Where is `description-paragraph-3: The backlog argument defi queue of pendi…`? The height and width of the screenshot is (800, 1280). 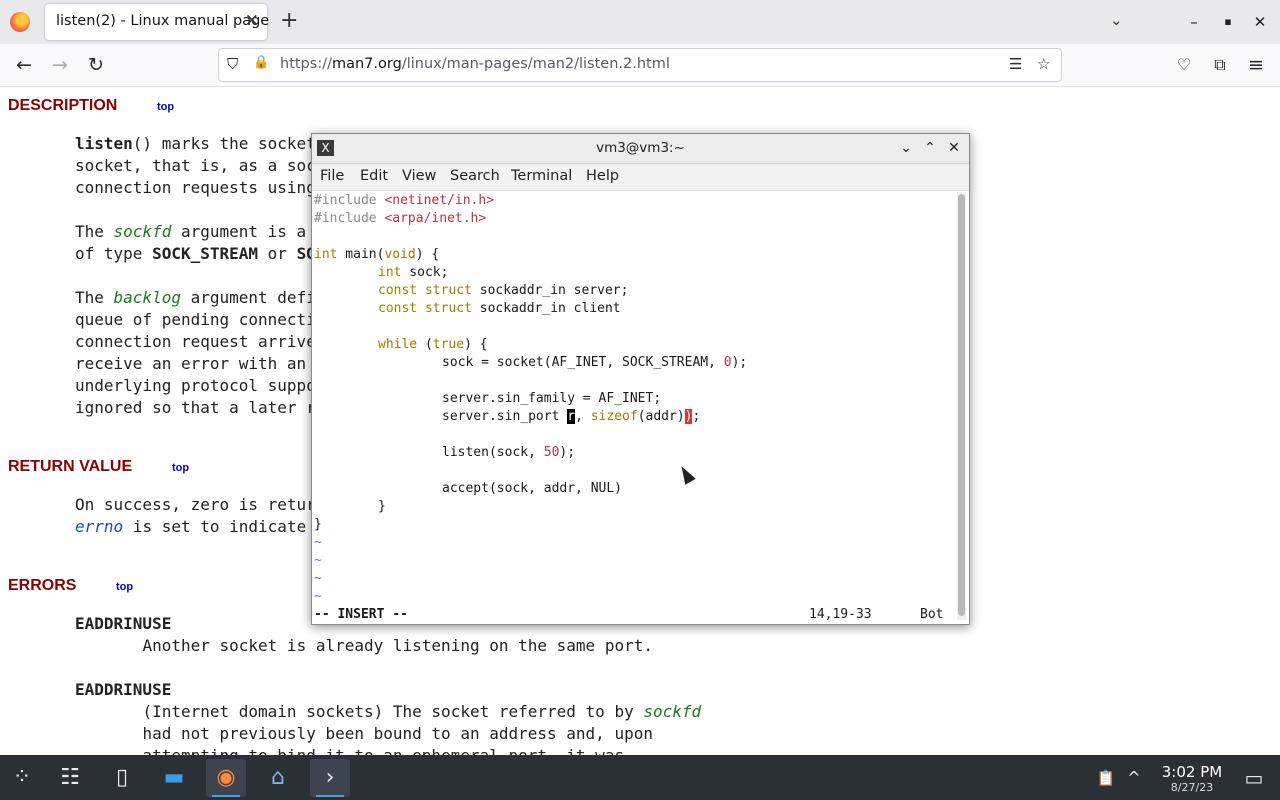
description-paragraph-3: The backlog argument defi queue of pendi… is located at coordinates (195, 352).